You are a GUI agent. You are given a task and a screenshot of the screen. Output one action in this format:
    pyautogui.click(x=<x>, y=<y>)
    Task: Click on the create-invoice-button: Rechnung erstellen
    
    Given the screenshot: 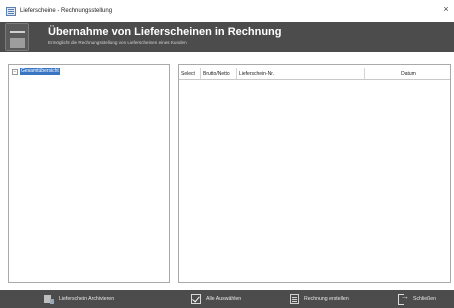 What is the action you would take?
    pyautogui.click(x=319, y=299)
    